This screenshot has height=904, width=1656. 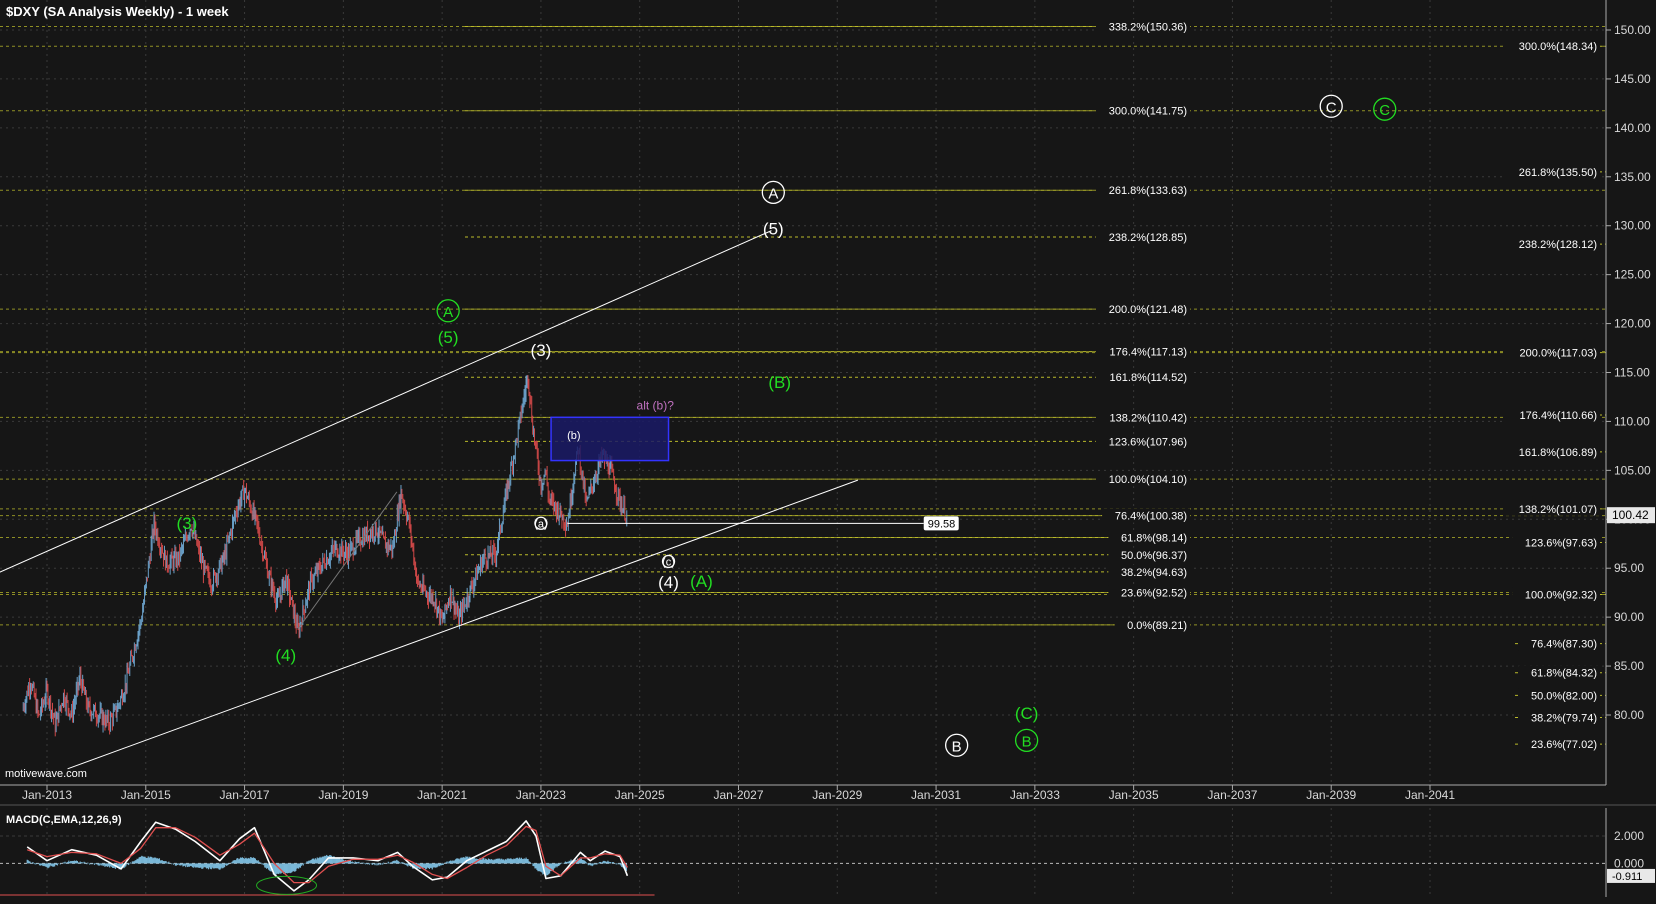 What do you see at coordinates (1035, 795) in the screenshot?
I see `x-tick-label: Jan-2033` at bounding box center [1035, 795].